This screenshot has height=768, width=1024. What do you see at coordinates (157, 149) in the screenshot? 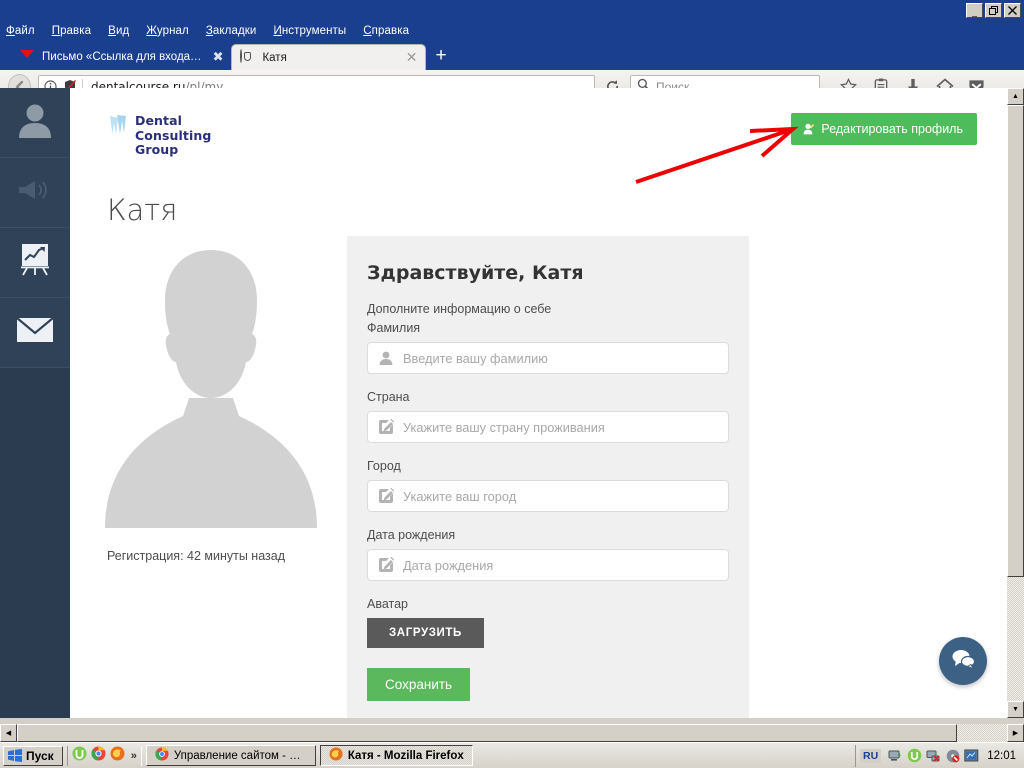
I see `logo-line-3: Group` at bounding box center [157, 149].